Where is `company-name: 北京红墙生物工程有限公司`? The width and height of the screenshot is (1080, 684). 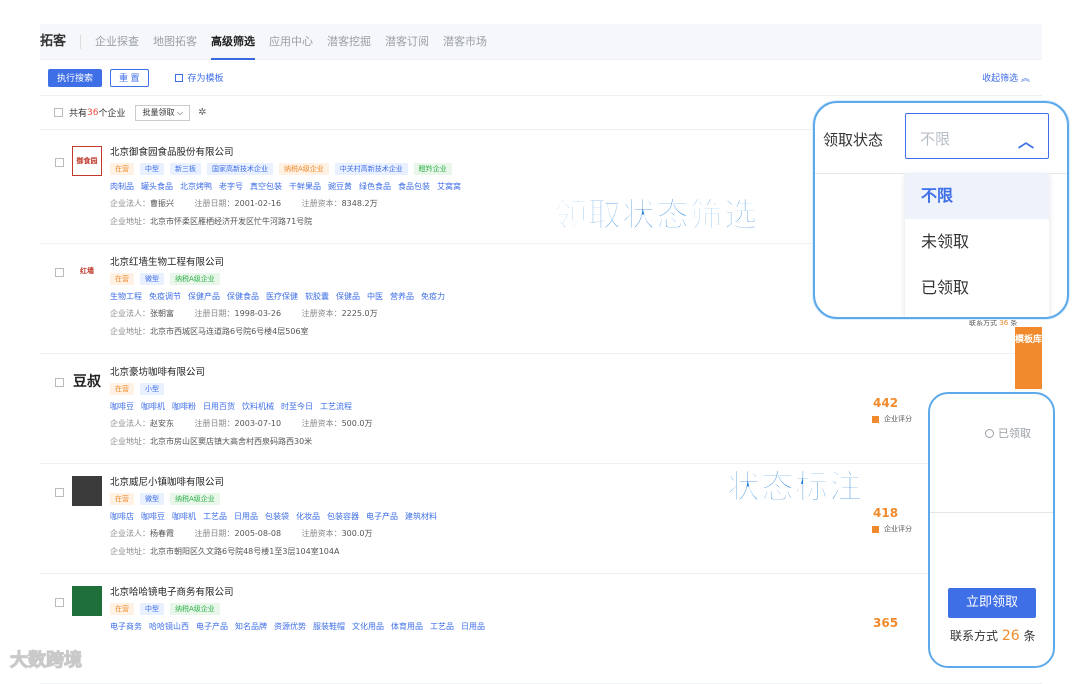
company-name: 北京红墙生物工程有限公司 is located at coordinates (281, 261).